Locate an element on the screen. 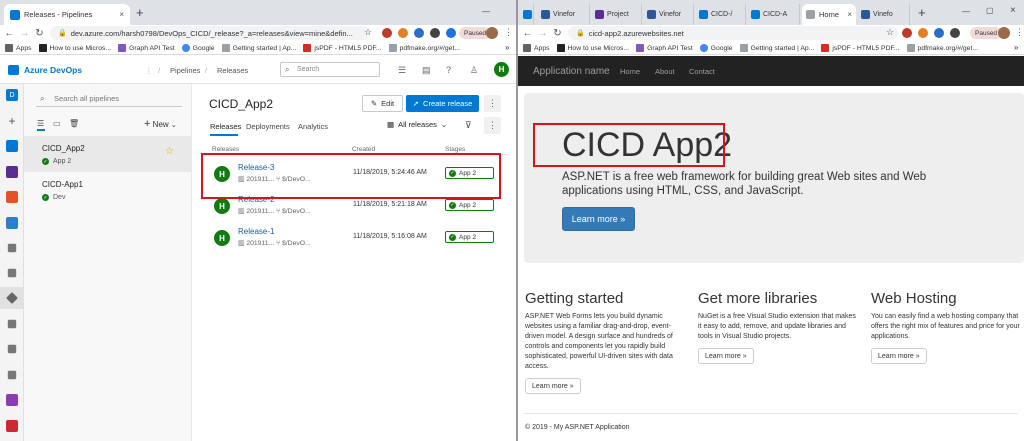 This screenshot has height=441, width=1024. more-actions-button: ⋮ is located at coordinates (492, 103).